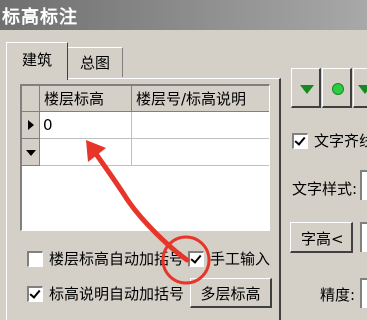 Image resolution: width=367 pixels, height=320 pixels. I want to click on precision-select, so click(363, 293).